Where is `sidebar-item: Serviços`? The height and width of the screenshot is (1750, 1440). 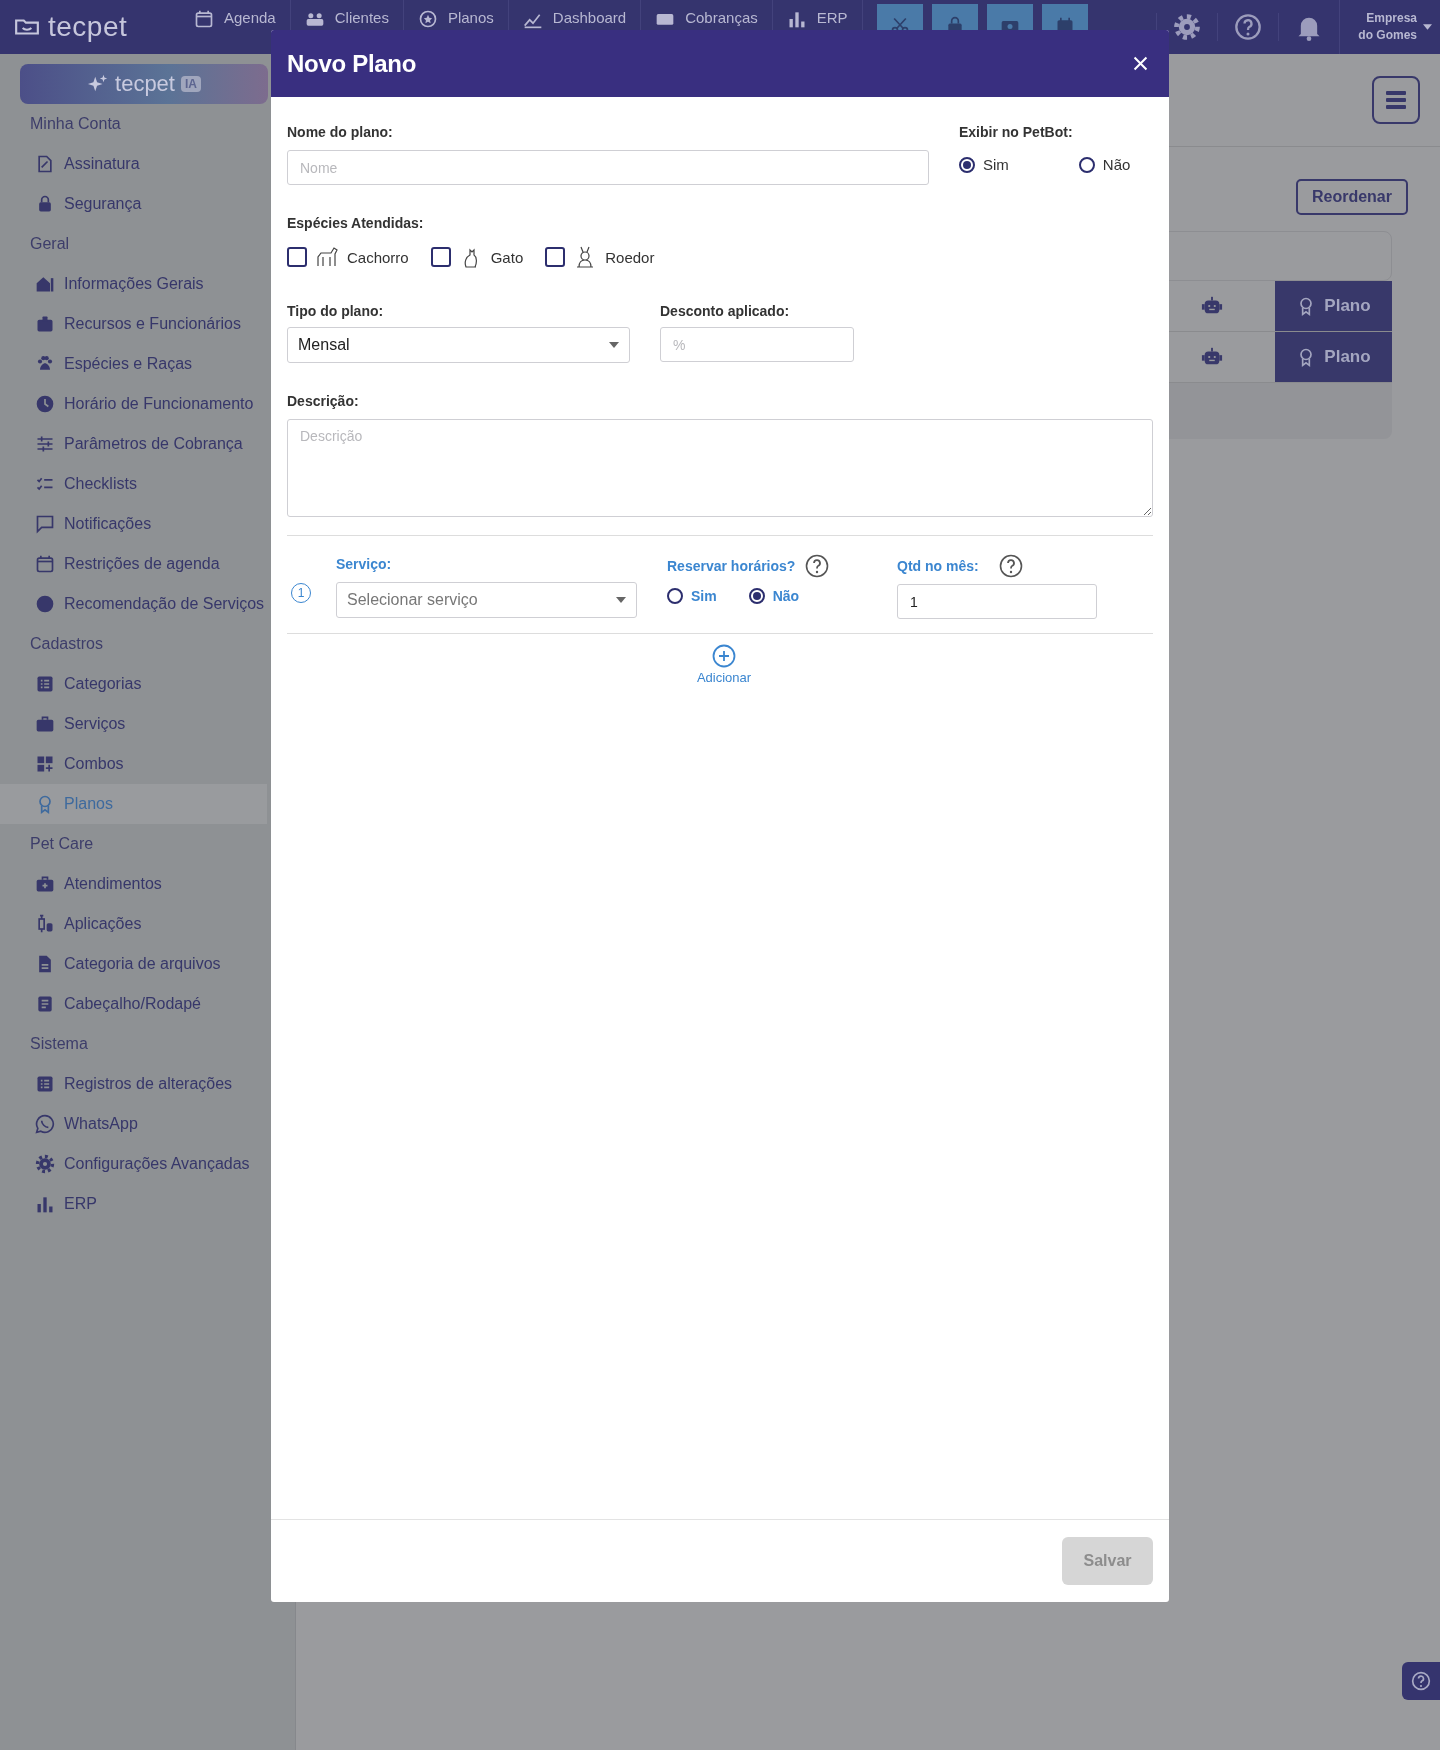
sidebar-item: Serviços is located at coordinates (133, 724).